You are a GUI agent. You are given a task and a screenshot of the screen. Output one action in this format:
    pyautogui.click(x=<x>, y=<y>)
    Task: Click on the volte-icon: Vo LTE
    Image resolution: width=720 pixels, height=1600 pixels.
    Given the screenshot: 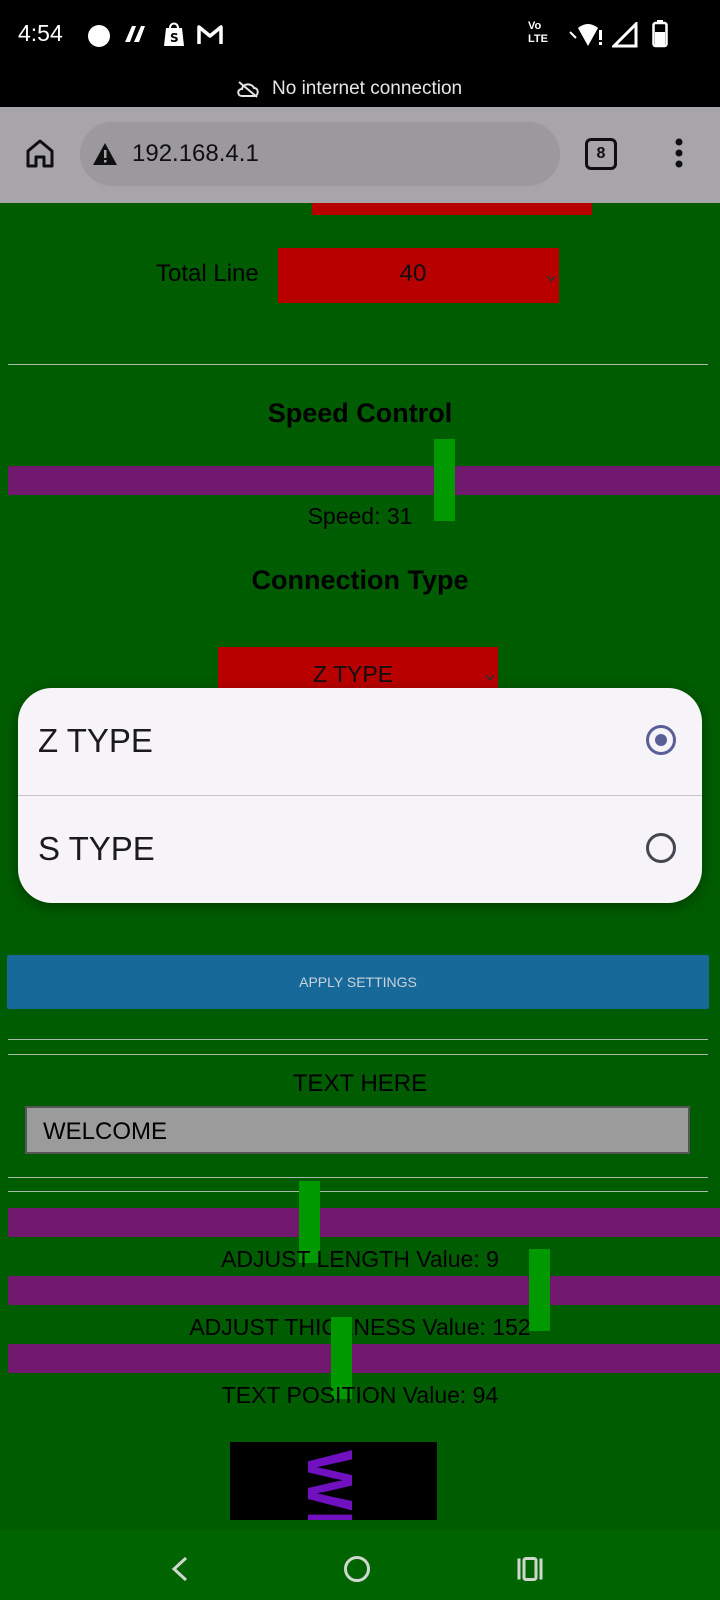 What is the action you would take?
    pyautogui.click(x=538, y=32)
    